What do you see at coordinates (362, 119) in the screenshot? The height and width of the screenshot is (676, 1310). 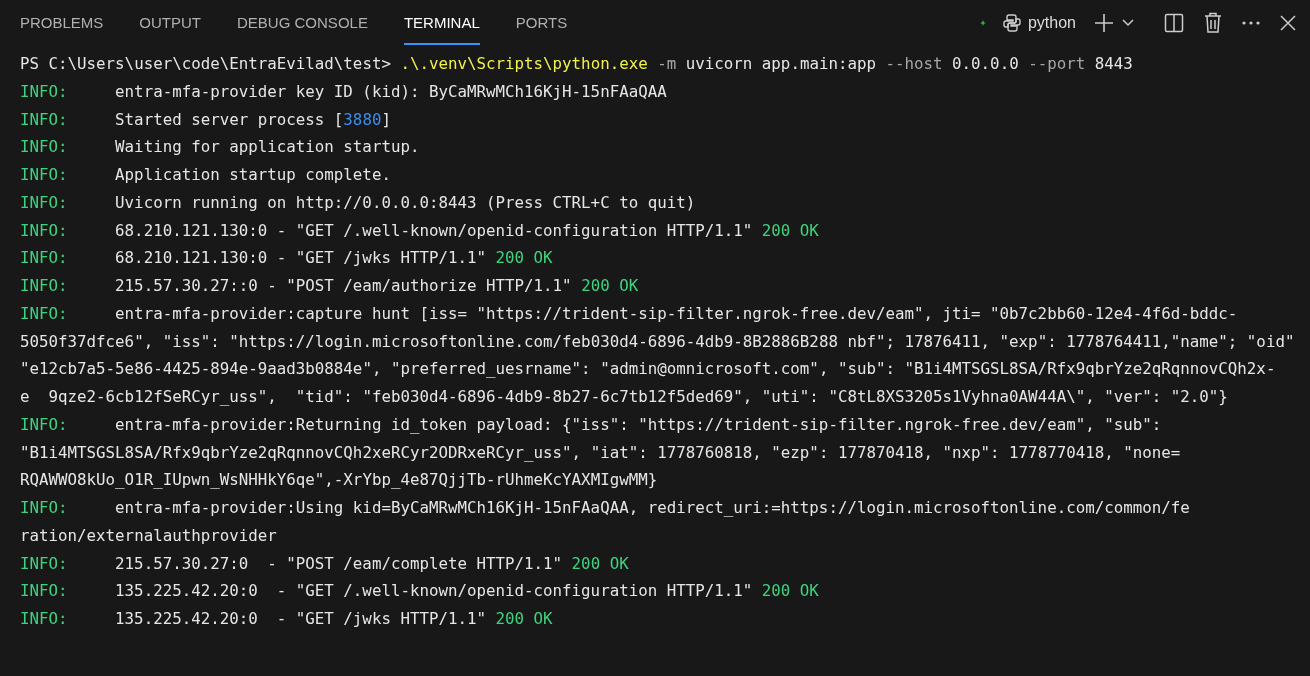 I see `process-id: 3880` at bounding box center [362, 119].